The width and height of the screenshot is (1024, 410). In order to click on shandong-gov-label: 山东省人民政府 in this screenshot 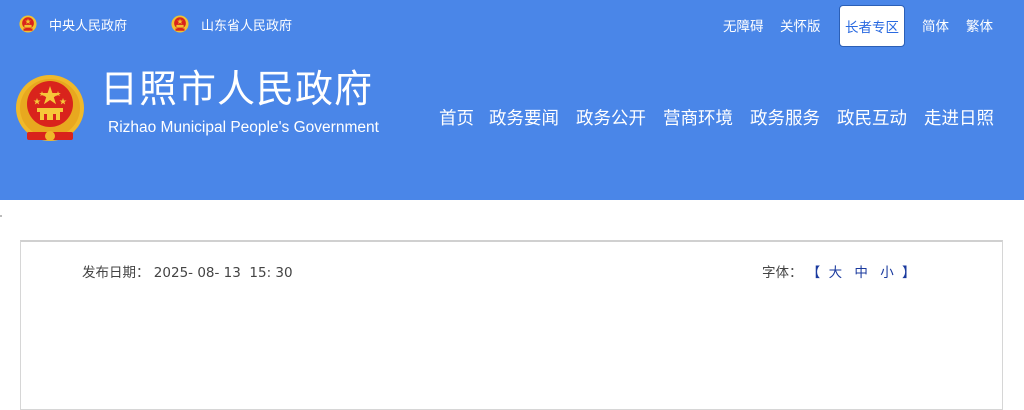, I will do `click(247, 26)`.